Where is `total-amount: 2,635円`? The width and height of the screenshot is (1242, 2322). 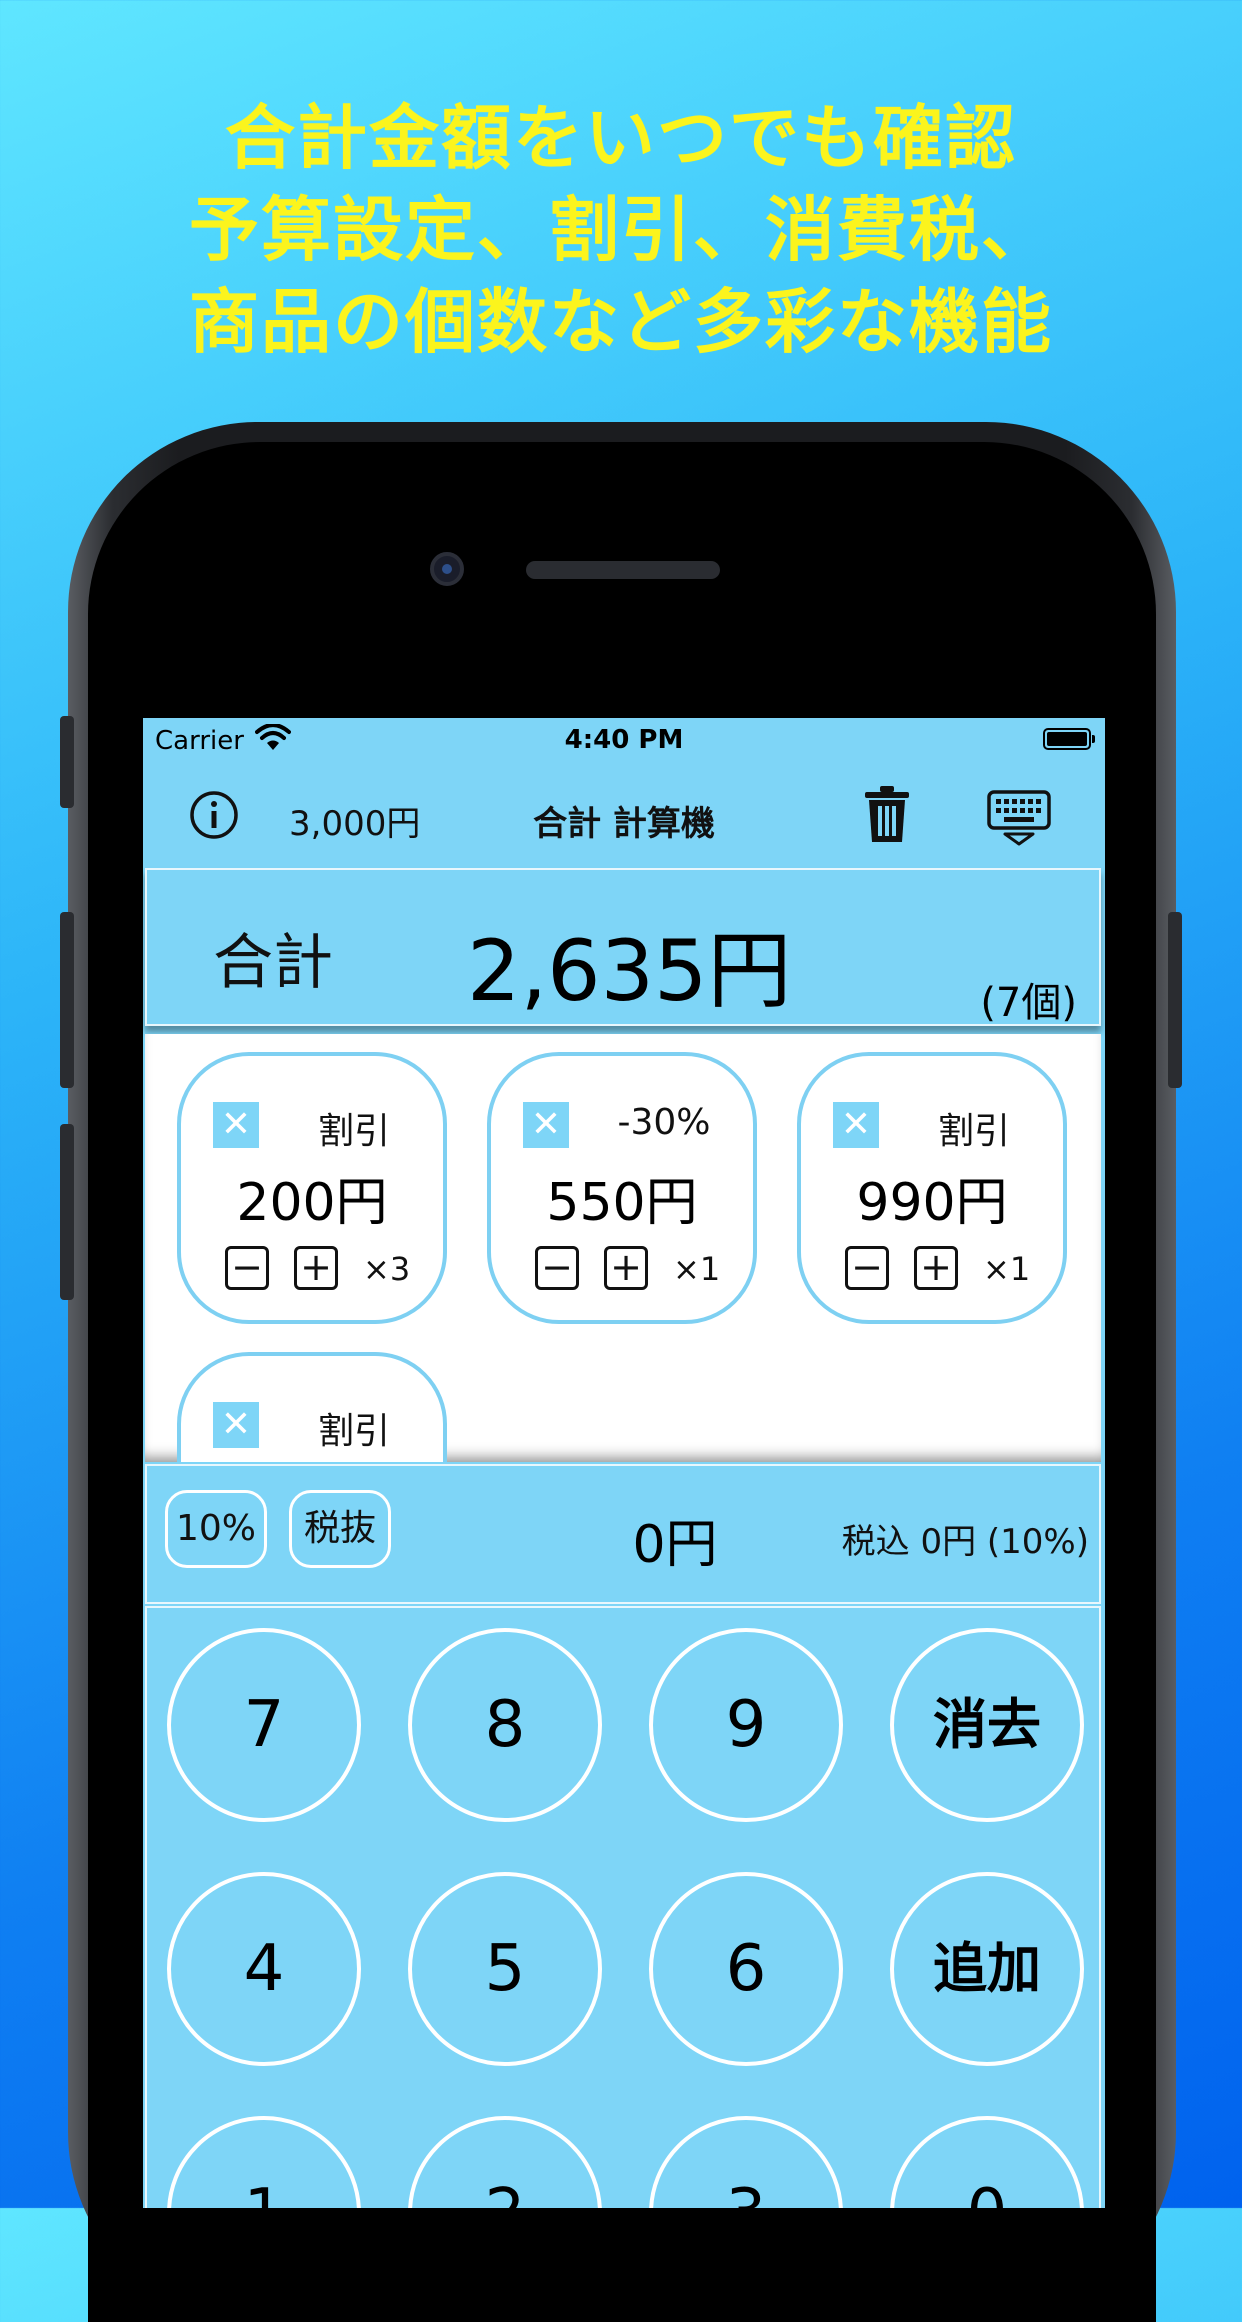
total-amount: 2,635円 is located at coordinates (629, 971).